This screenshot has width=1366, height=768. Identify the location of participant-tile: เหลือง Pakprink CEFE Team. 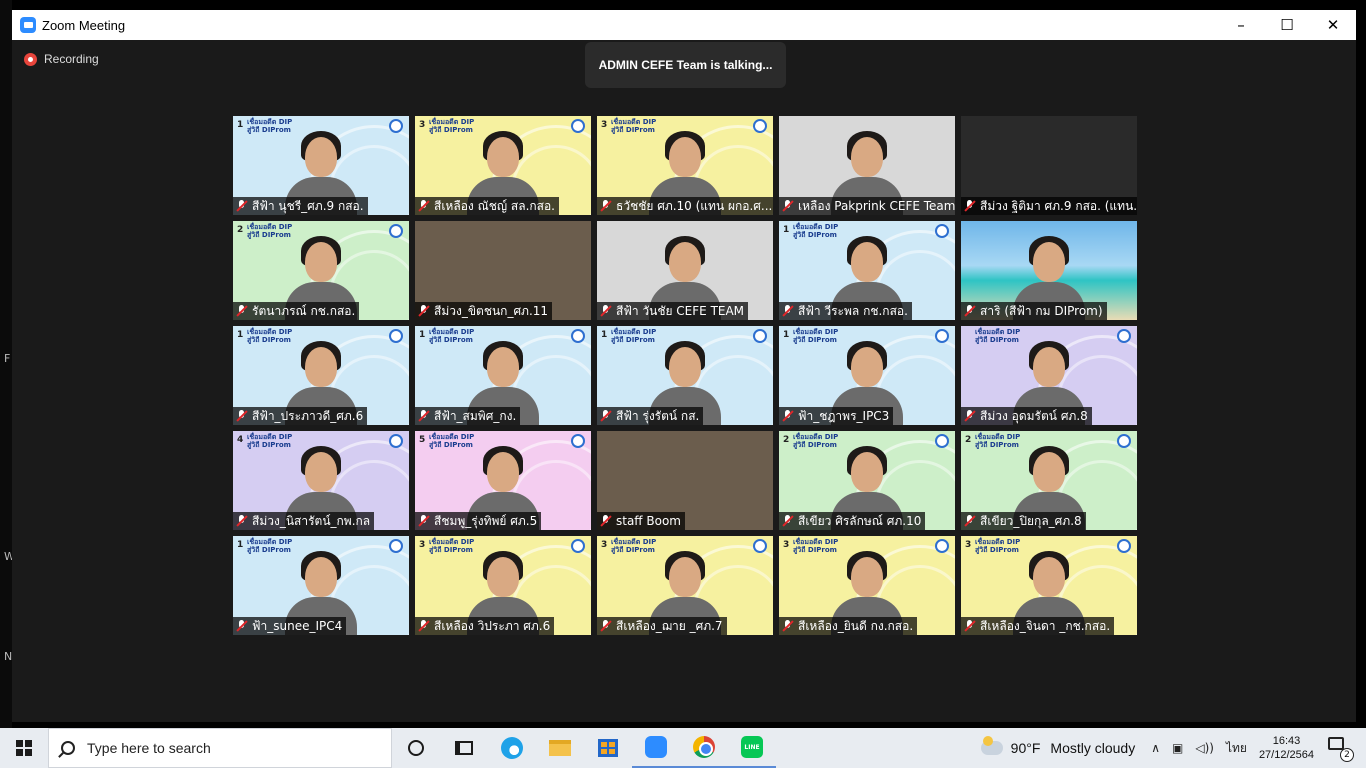
(867, 165).